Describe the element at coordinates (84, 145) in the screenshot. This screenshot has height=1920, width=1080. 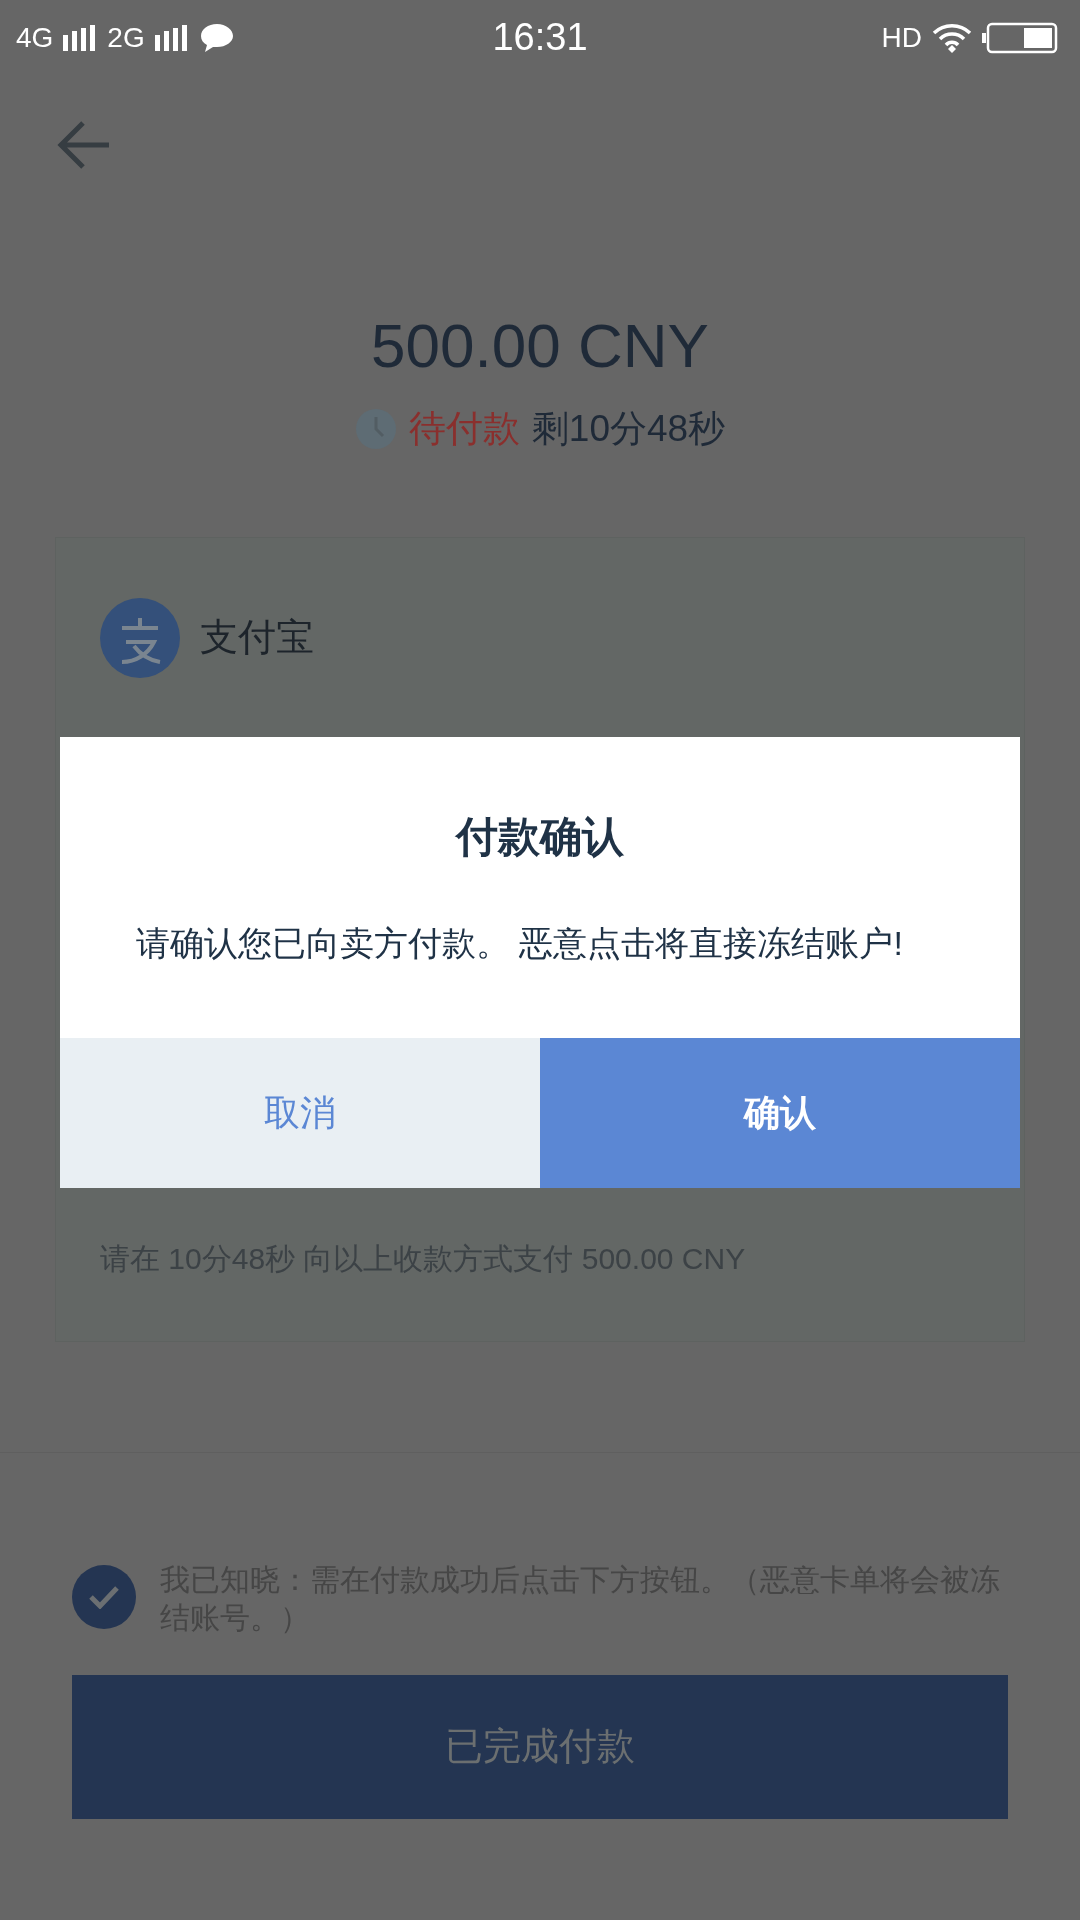
I see `back-arrow-icon` at that location.